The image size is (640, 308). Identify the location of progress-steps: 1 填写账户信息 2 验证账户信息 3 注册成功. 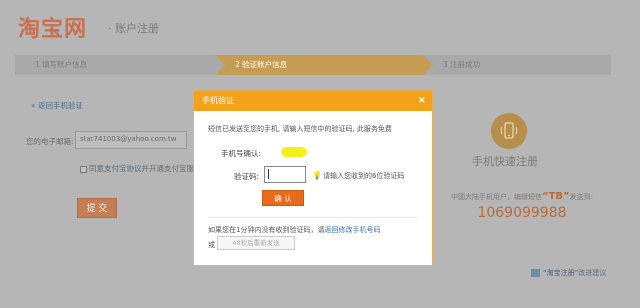
(313, 65).